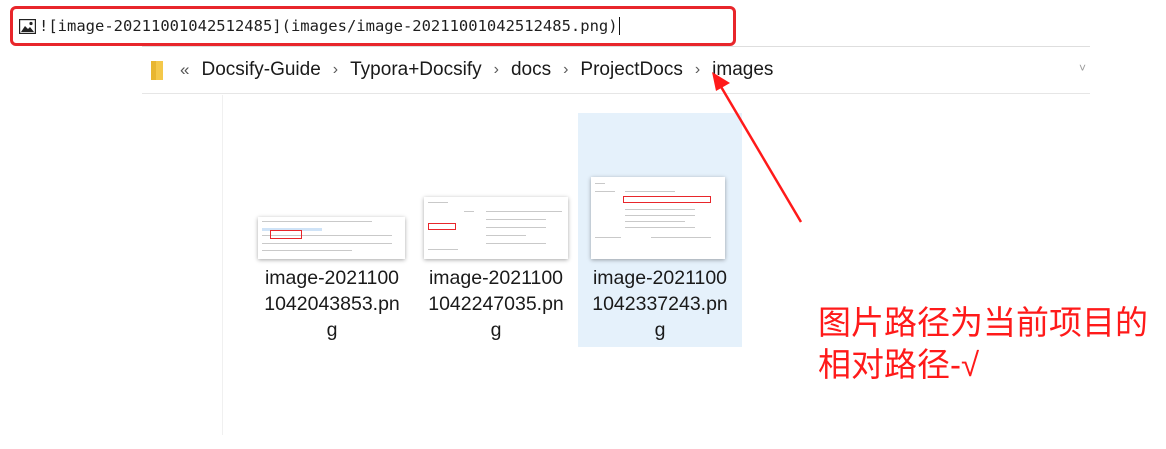 The height and width of the screenshot is (449, 1166). I want to click on annotation-text: 图片路径为当前项目的 相对路径-√, so click(983, 343).